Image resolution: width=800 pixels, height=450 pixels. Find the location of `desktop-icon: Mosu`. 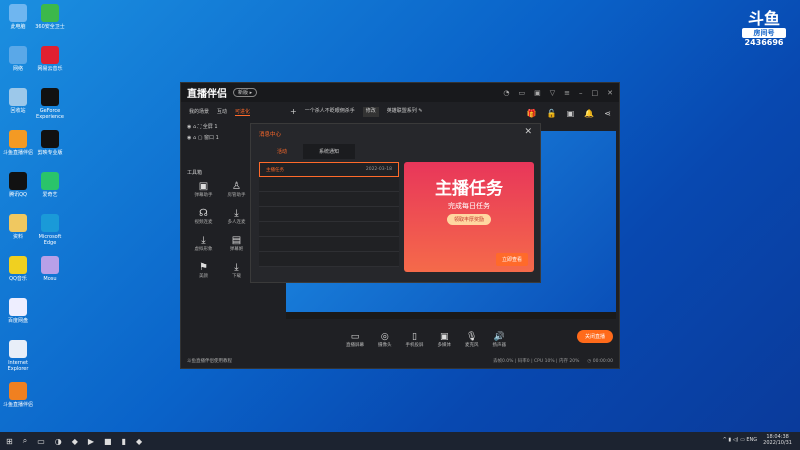

desktop-icon: Mosu is located at coordinates (50, 269).